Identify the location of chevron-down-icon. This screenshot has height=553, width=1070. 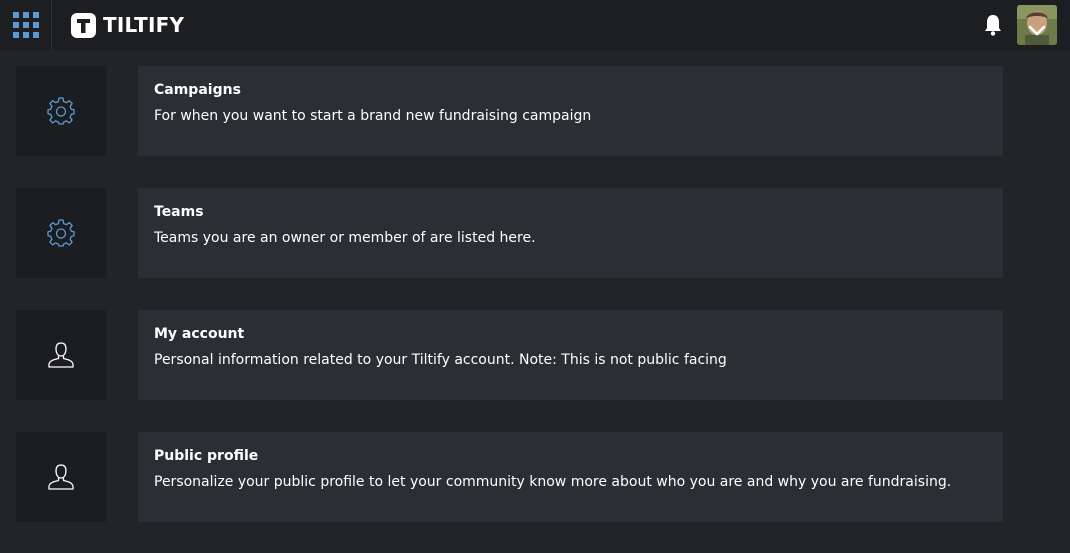
(1037, 30).